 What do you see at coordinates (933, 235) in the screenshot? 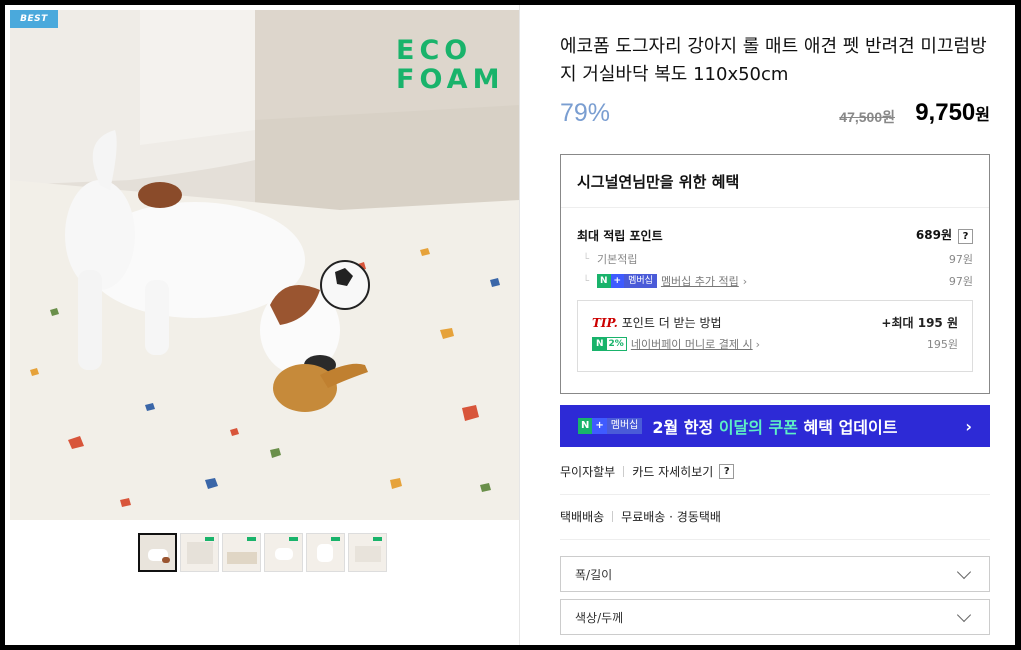
I see `max-points-value: 689원` at bounding box center [933, 235].